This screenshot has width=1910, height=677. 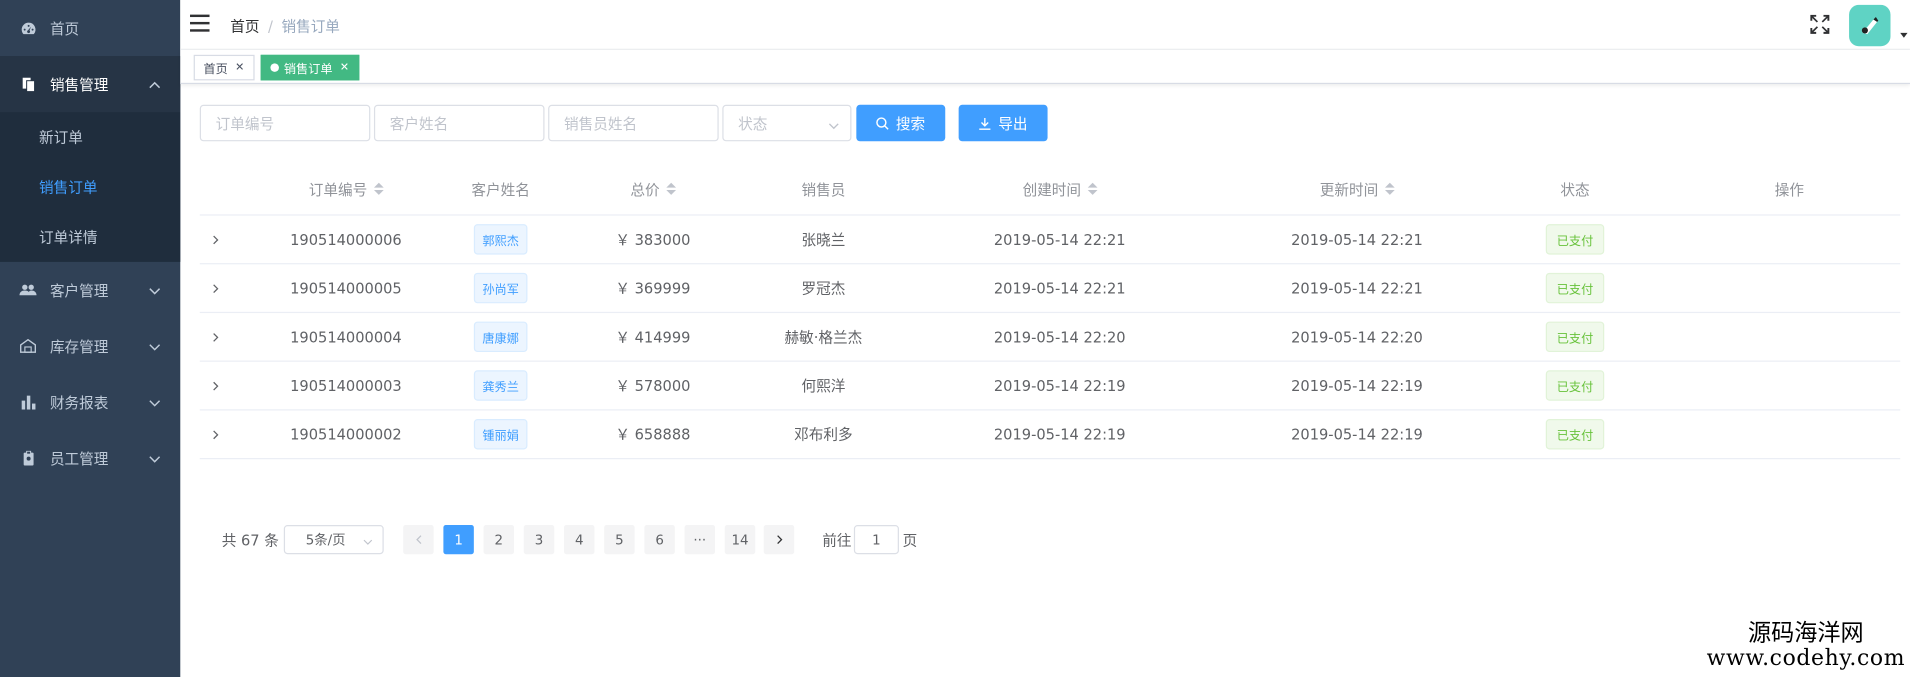 I want to click on page-ellipsis: ···, so click(x=700, y=540).